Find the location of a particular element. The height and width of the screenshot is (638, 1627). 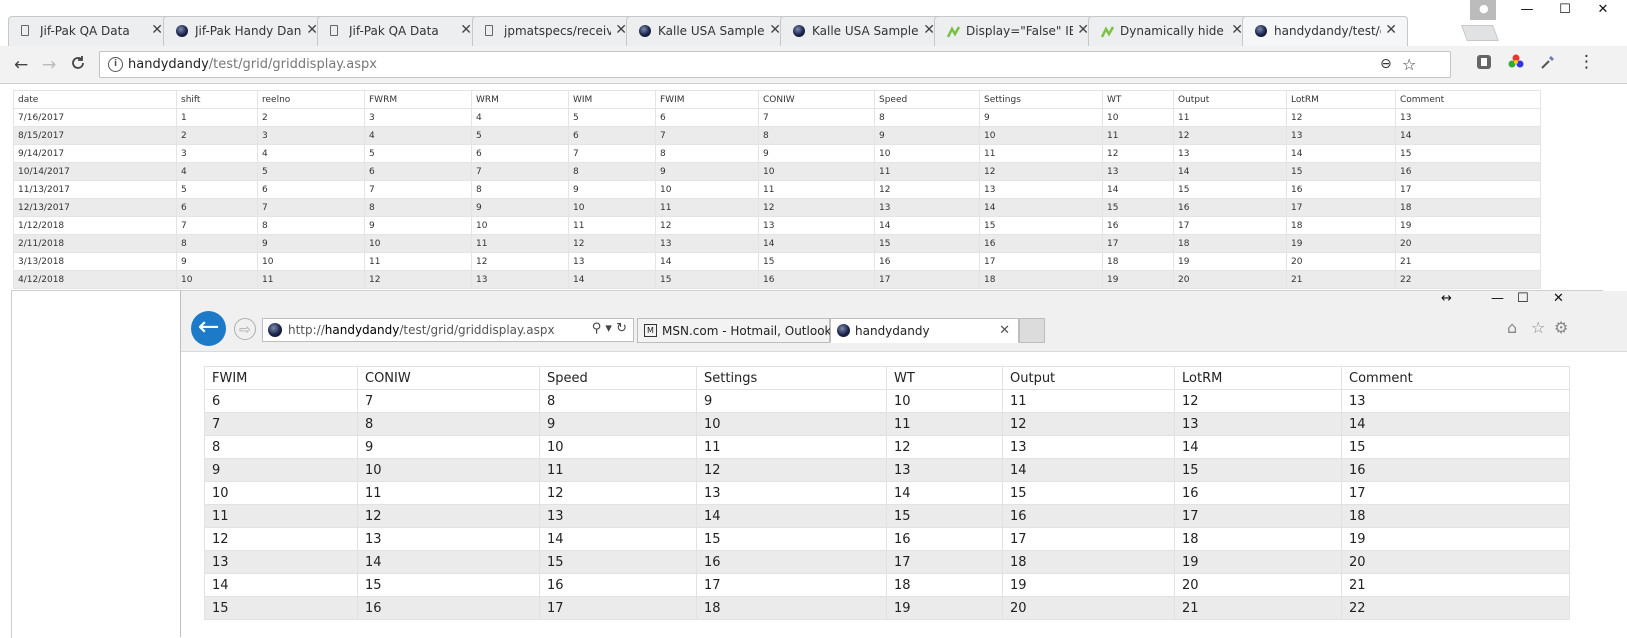

new-tab-button is located at coordinates (1480, 33).